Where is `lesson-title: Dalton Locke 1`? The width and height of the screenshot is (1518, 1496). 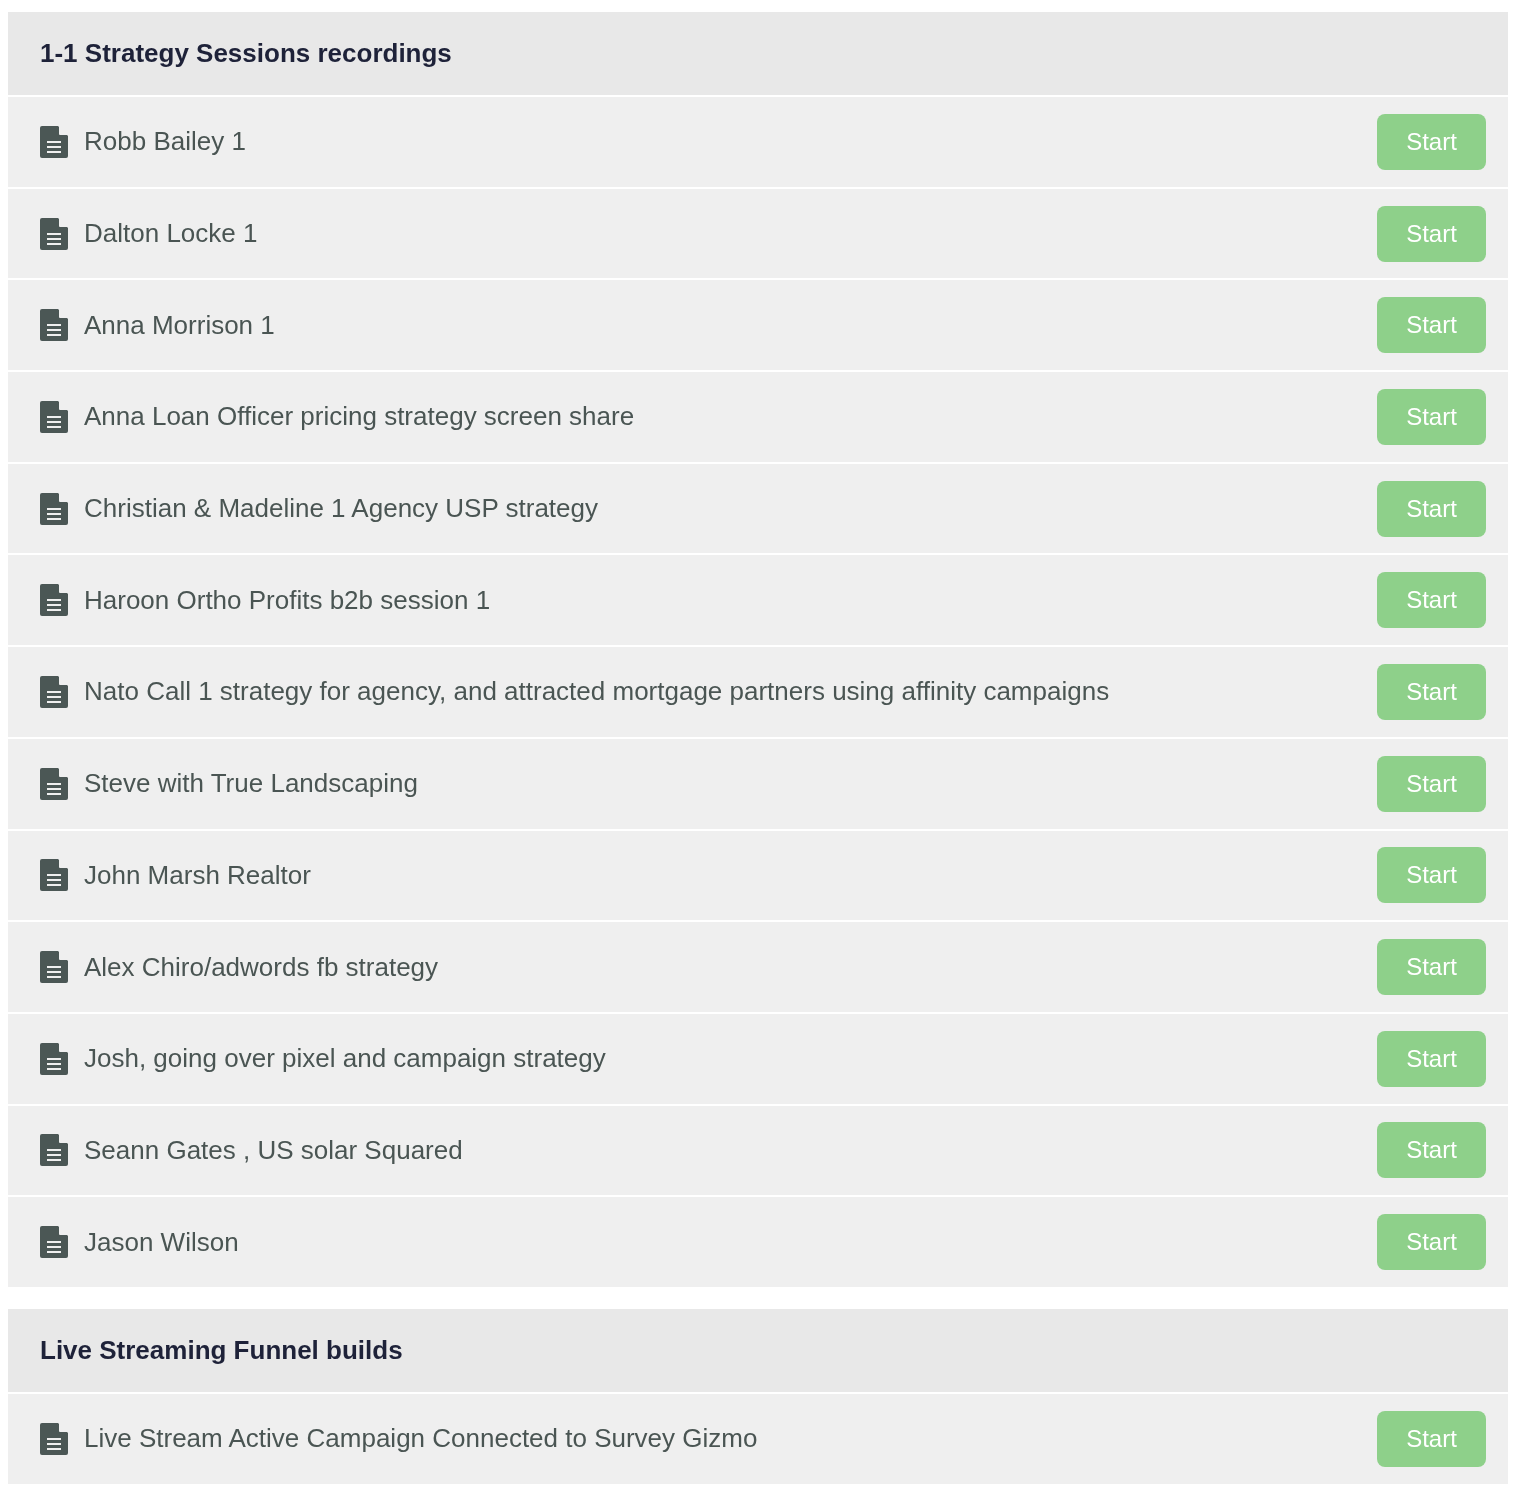 lesson-title: Dalton Locke 1 is located at coordinates (171, 234).